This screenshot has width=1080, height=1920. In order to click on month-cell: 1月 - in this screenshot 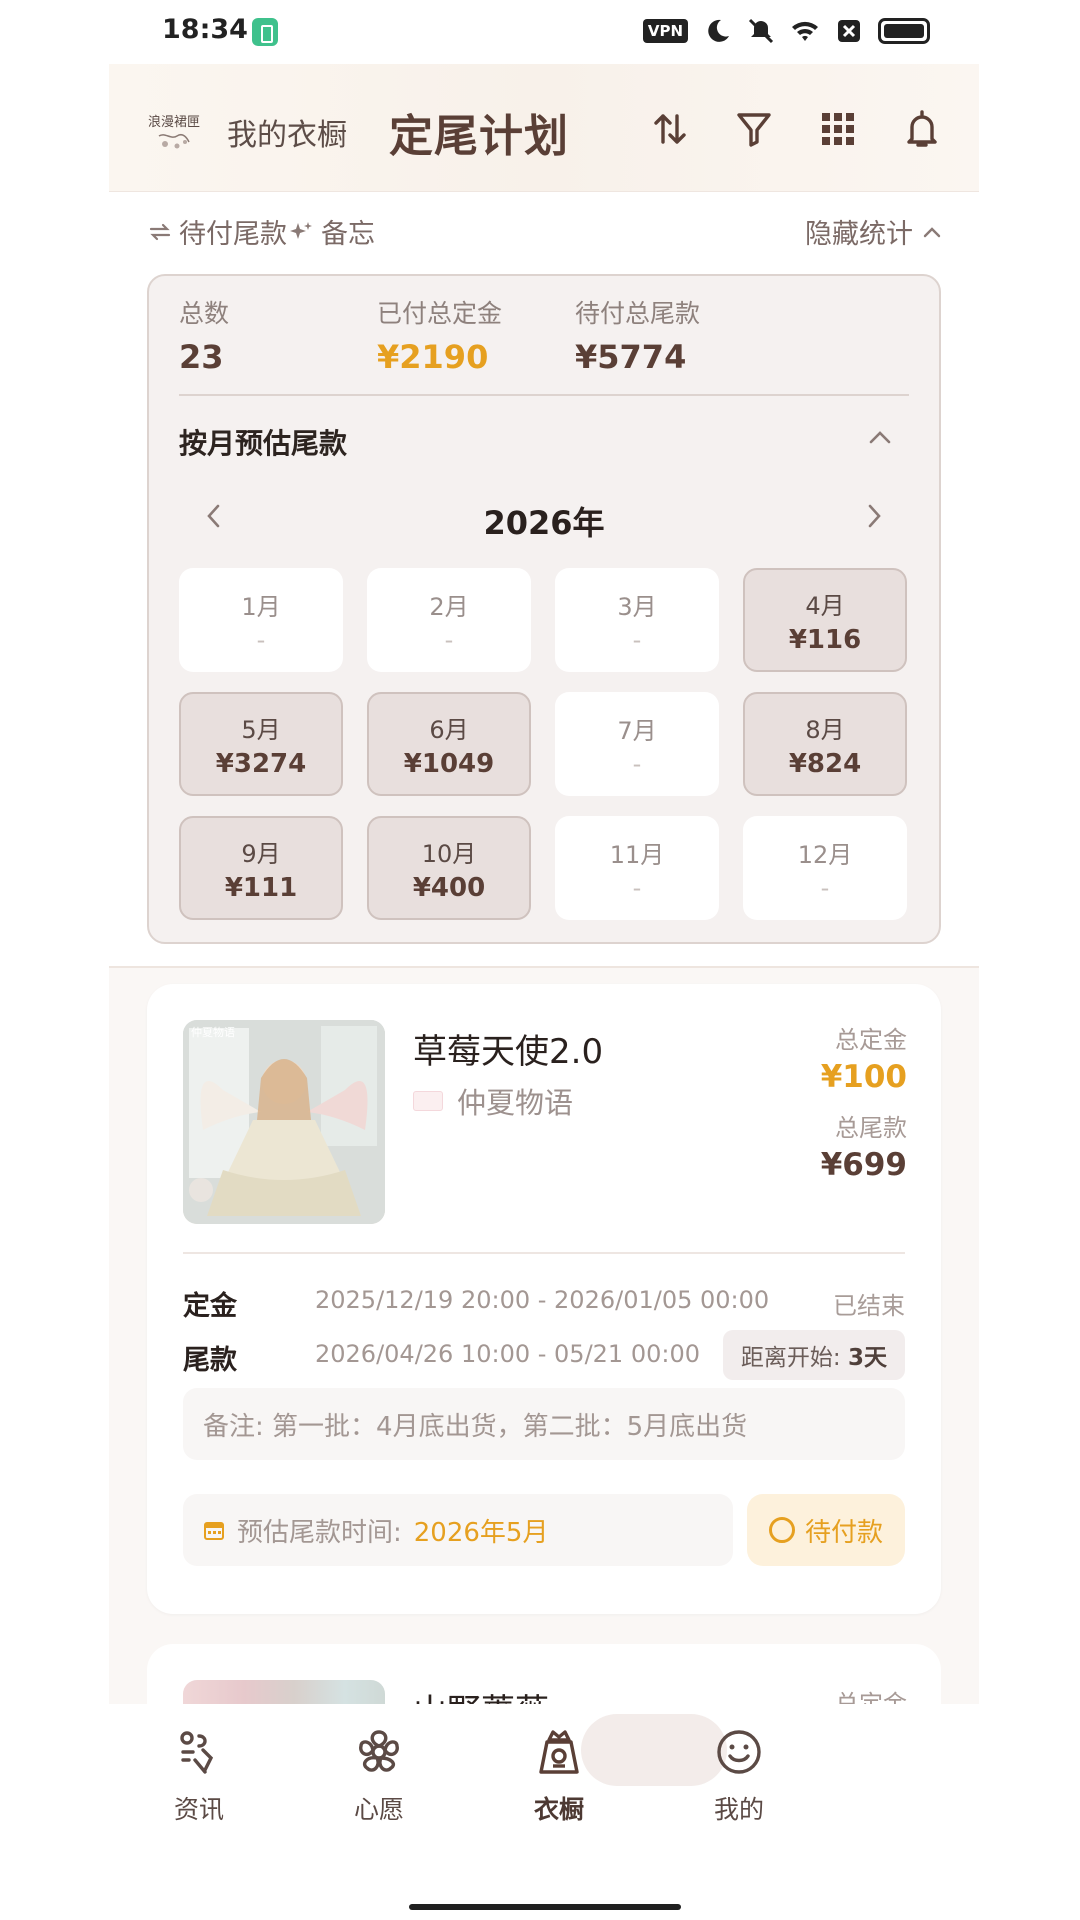, I will do `click(261, 620)`.